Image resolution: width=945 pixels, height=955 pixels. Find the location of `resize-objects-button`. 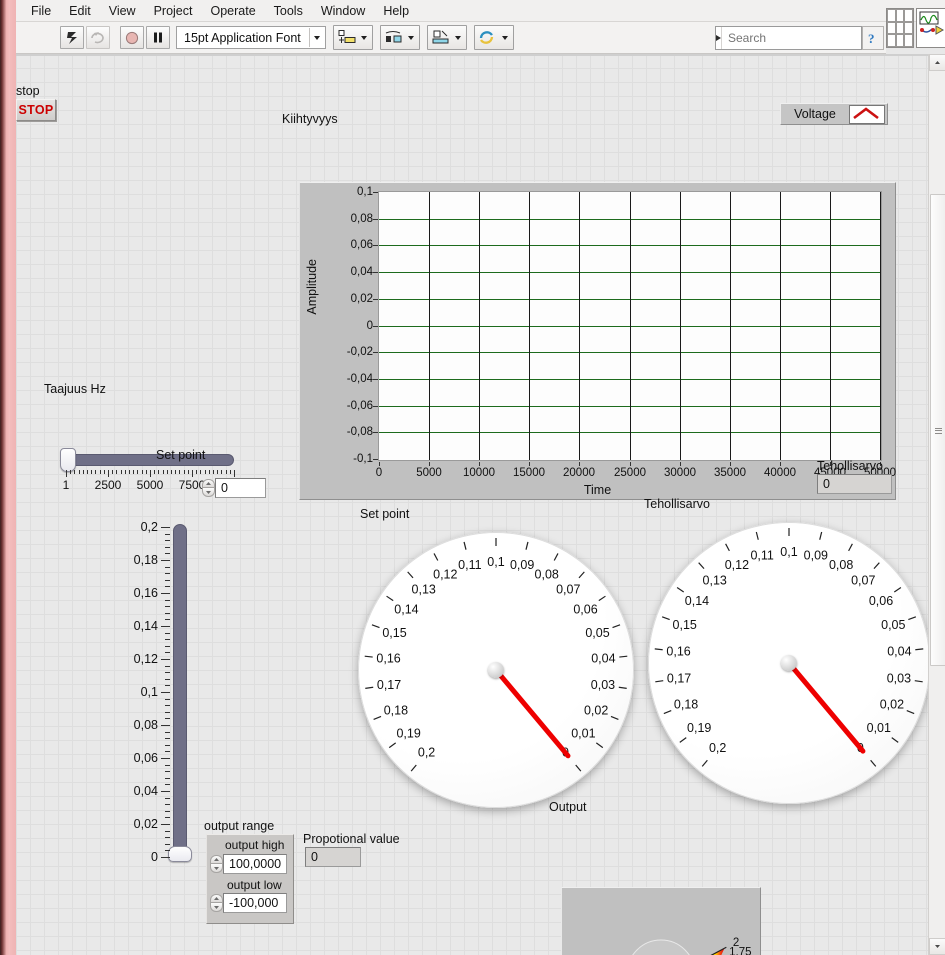

resize-objects-button is located at coordinates (446, 37).